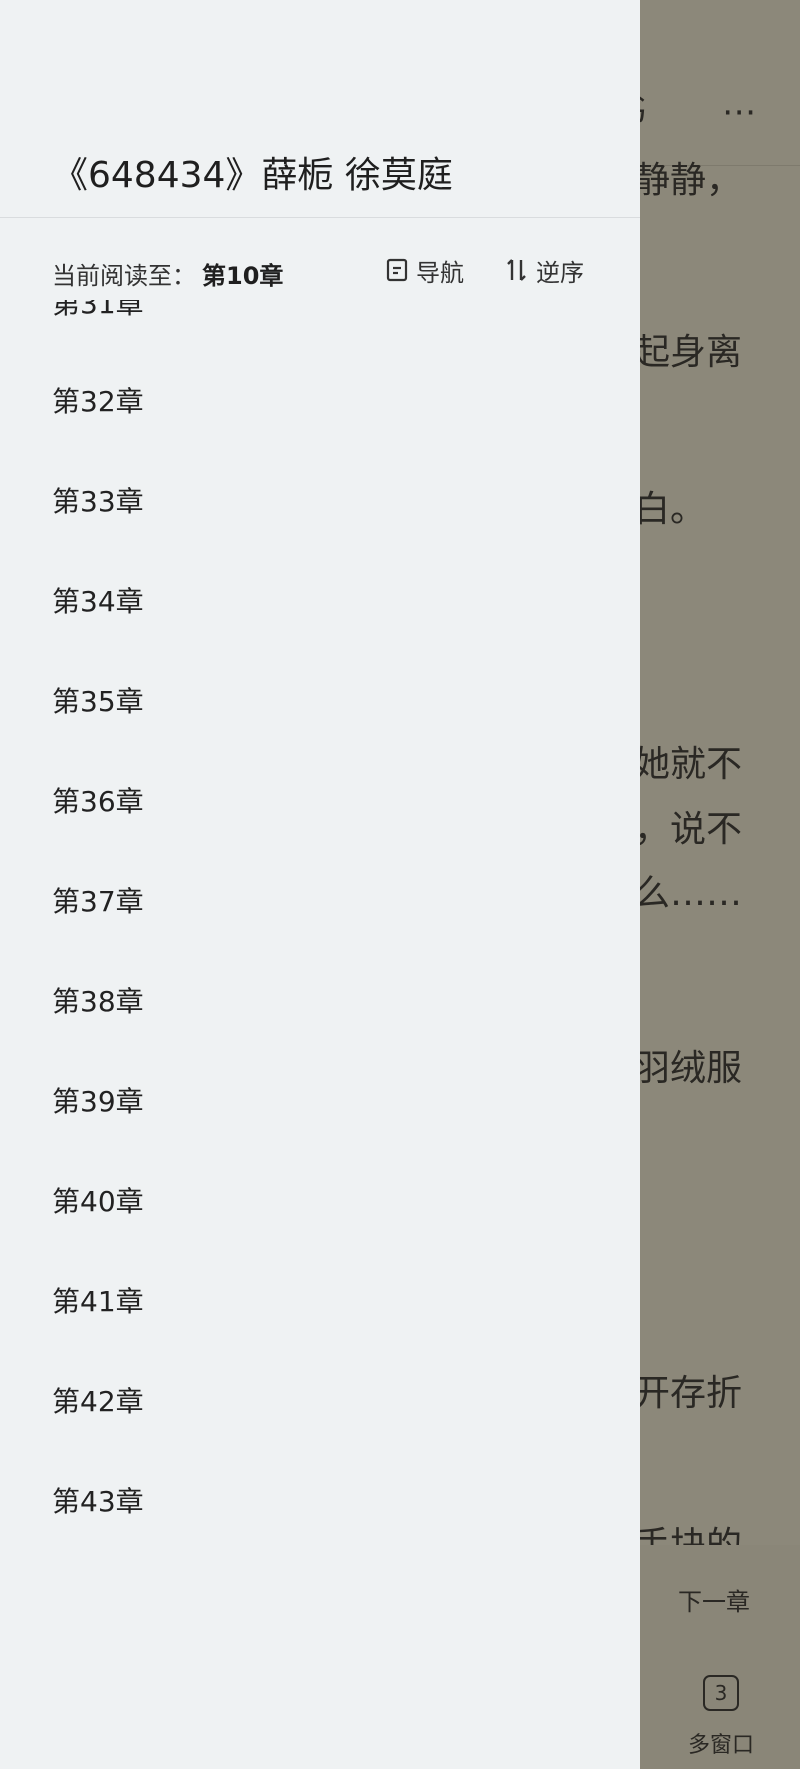 The width and height of the screenshot is (800, 1769). Describe the element at coordinates (440, 272) in the screenshot. I see `navigation-label: 导航` at that location.